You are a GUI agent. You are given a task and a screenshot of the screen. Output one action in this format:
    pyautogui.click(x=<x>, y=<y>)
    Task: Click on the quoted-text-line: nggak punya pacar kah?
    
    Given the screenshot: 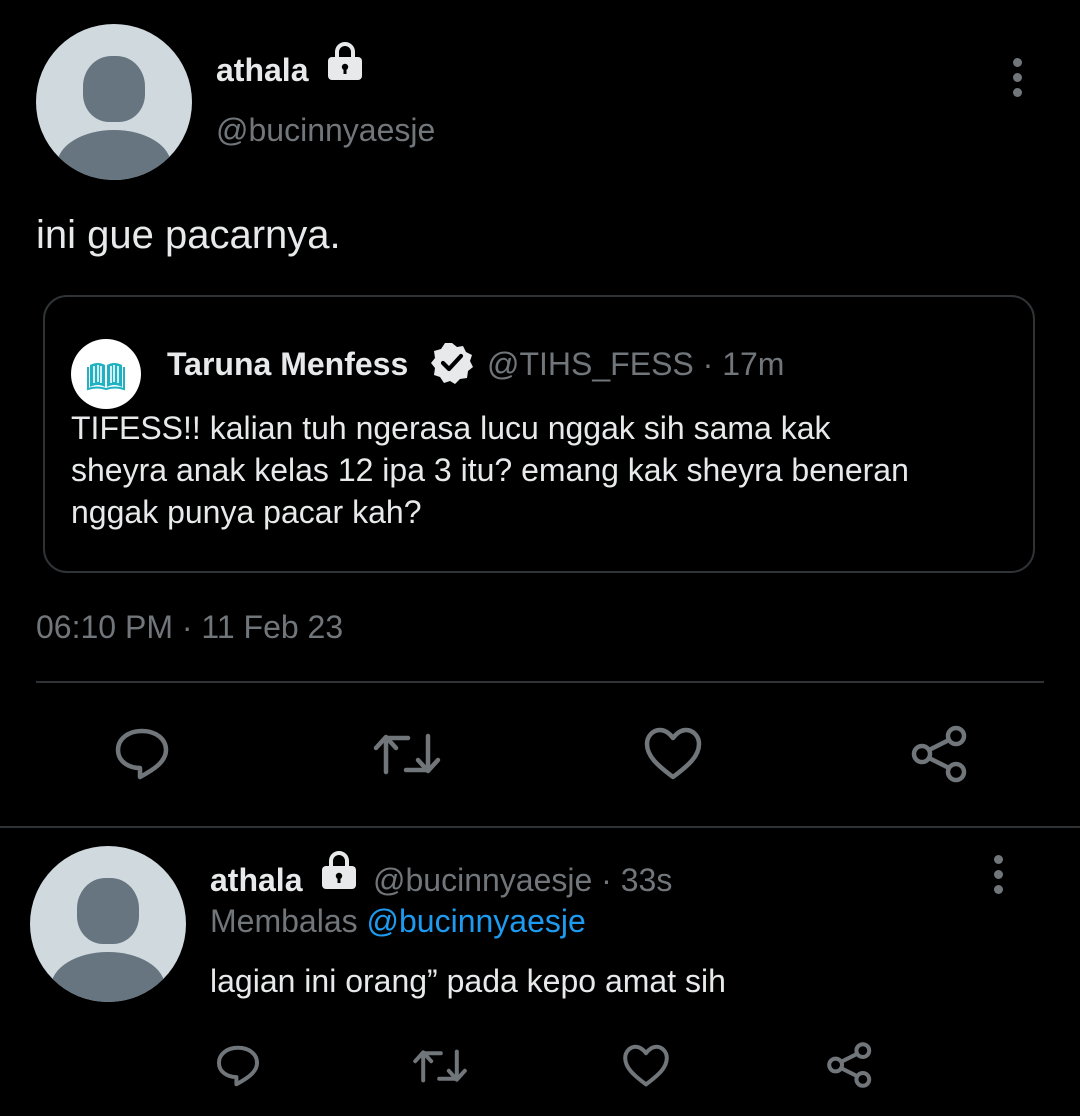 What is the action you would take?
    pyautogui.click(x=246, y=512)
    